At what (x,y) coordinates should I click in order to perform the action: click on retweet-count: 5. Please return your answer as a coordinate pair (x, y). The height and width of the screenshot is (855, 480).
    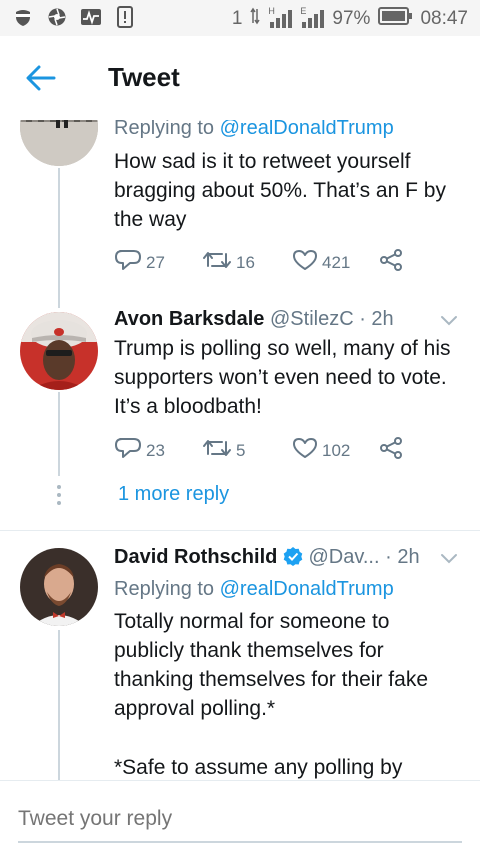
    Looking at the image, I should click on (241, 450).